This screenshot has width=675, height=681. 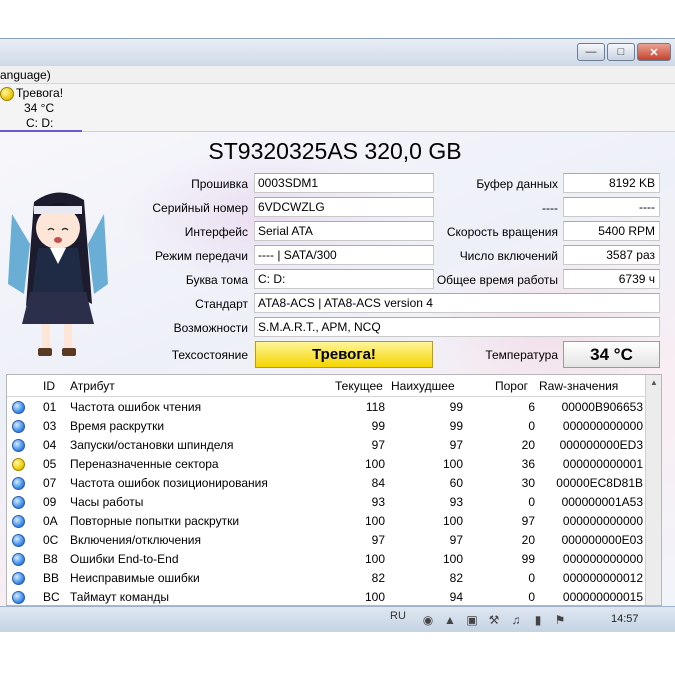 What do you see at coordinates (41, 108) in the screenshot?
I see `drive-tab: Тревога! 34 °C C: D:` at bounding box center [41, 108].